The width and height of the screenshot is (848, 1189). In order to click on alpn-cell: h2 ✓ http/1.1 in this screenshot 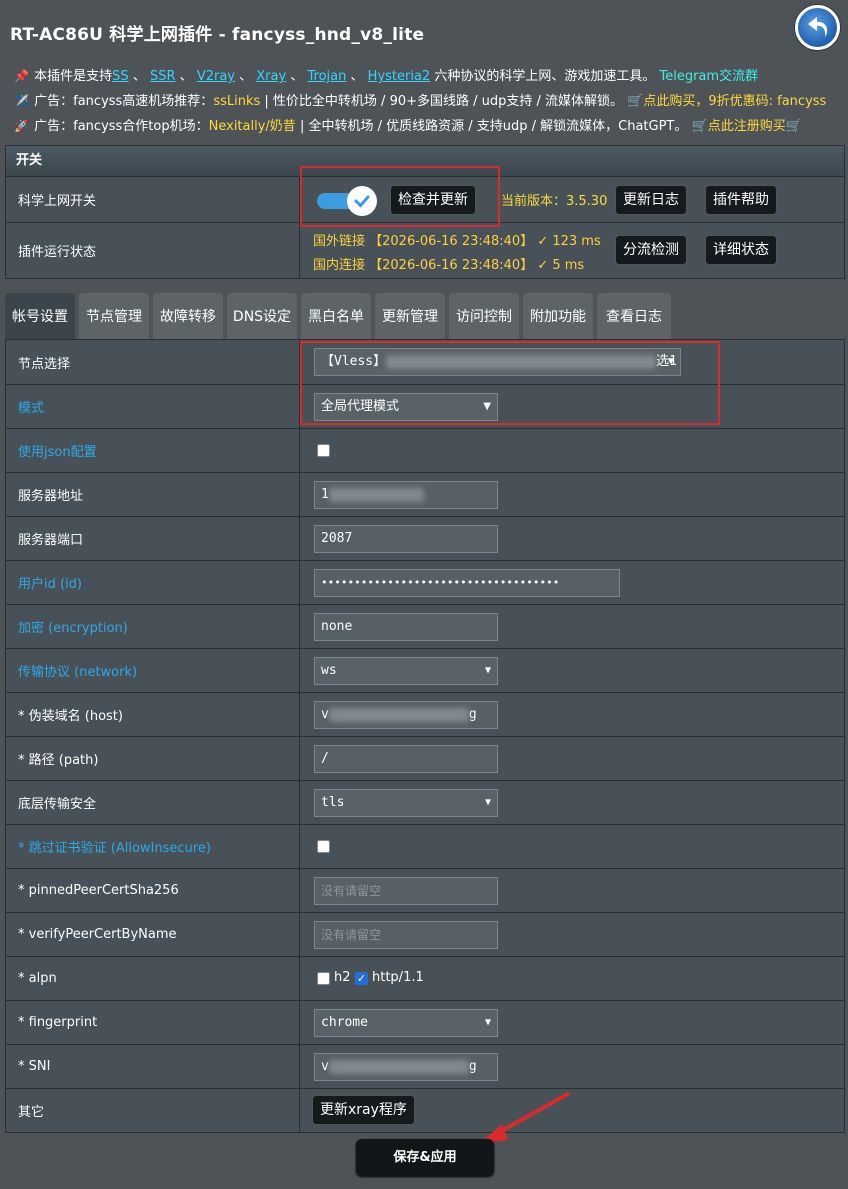, I will do `click(572, 978)`.